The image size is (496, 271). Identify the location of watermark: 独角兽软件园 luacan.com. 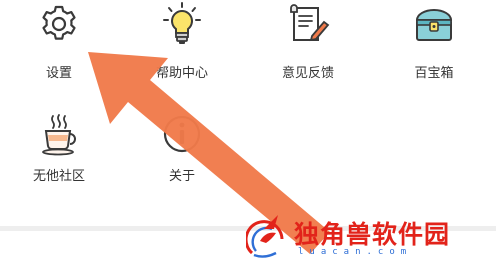
(367, 234).